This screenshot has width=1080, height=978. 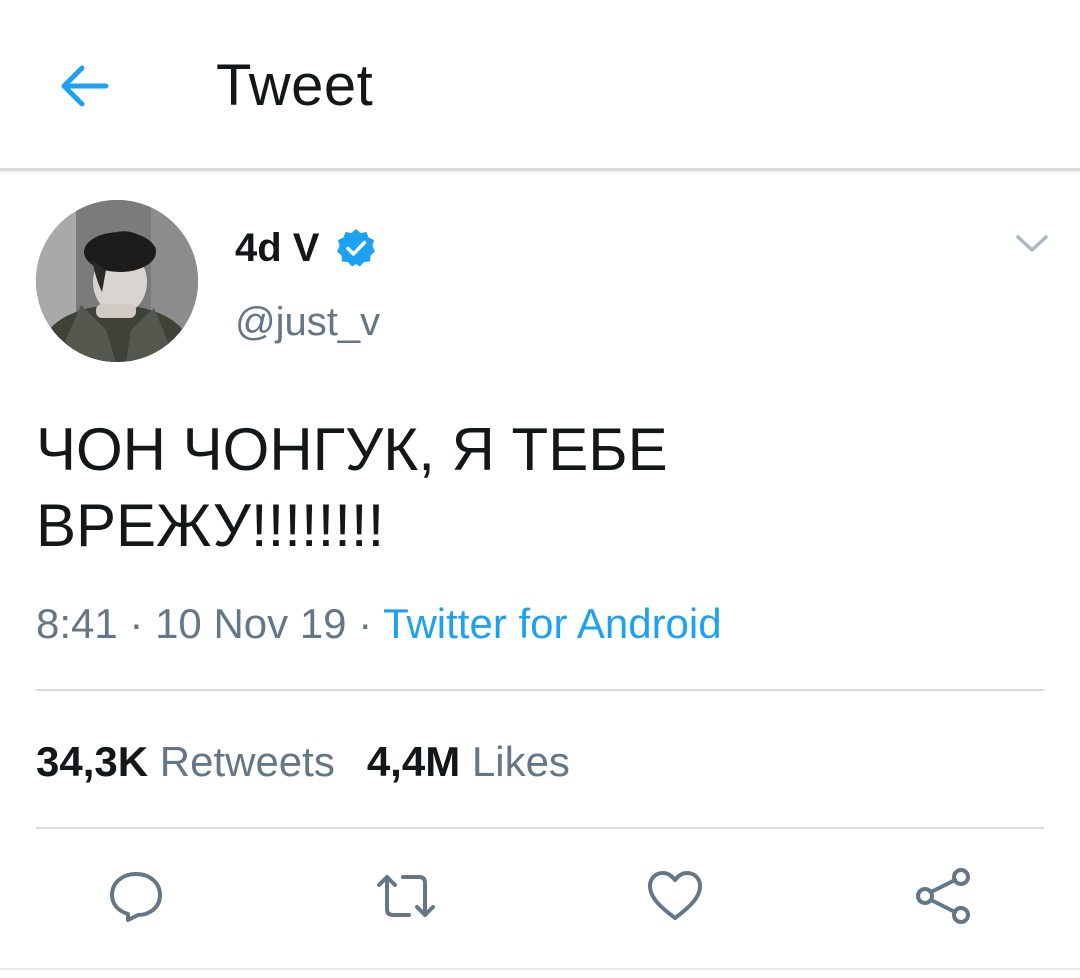 I want to click on page-title: Tweet, so click(x=295, y=85).